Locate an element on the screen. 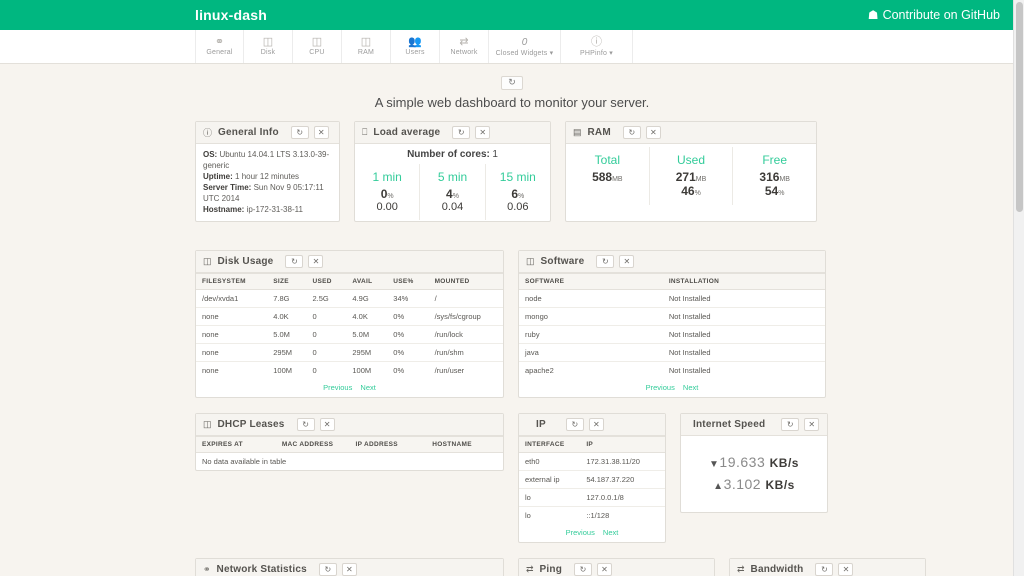  table-row: /dev/xvda1 7.8G 2.5G 4.9G 34% / is located at coordinates (349, 298).